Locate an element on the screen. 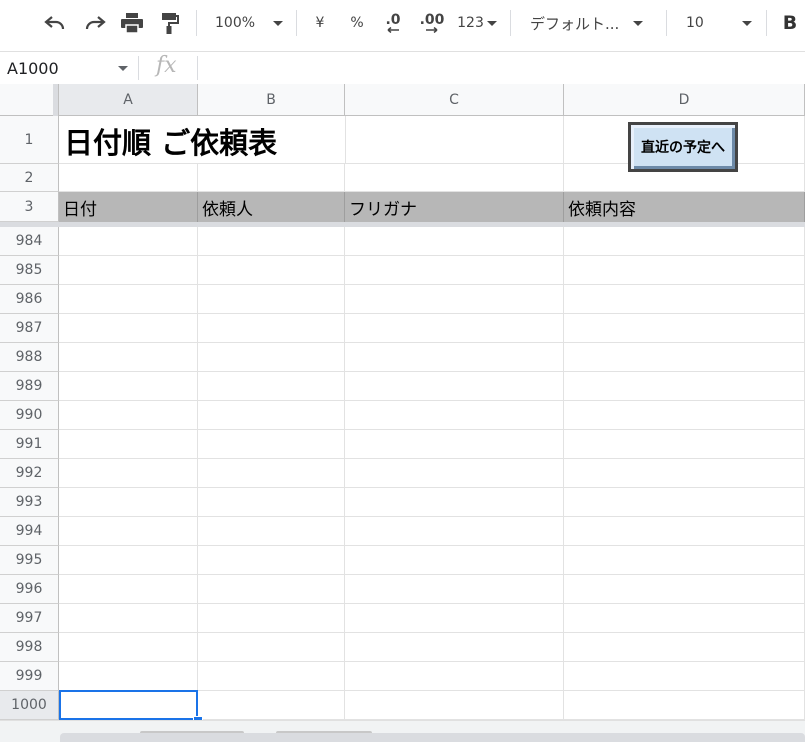  row-header-1: 1 is located at coordinates (29, 140).